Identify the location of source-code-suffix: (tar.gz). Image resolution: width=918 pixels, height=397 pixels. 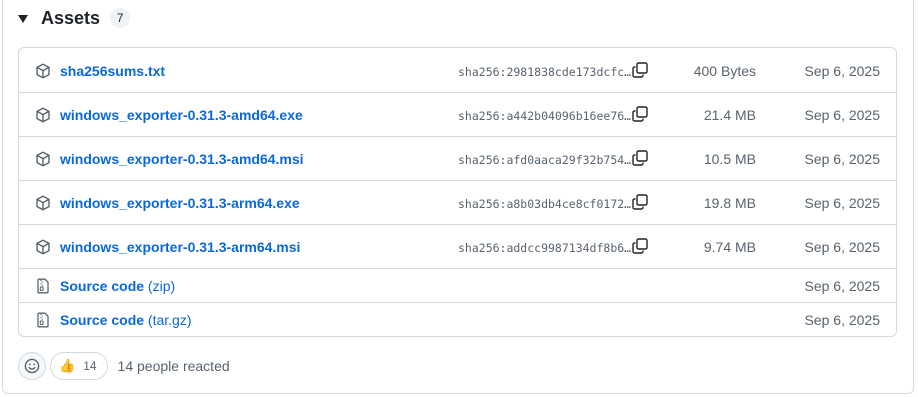
(169, 320).